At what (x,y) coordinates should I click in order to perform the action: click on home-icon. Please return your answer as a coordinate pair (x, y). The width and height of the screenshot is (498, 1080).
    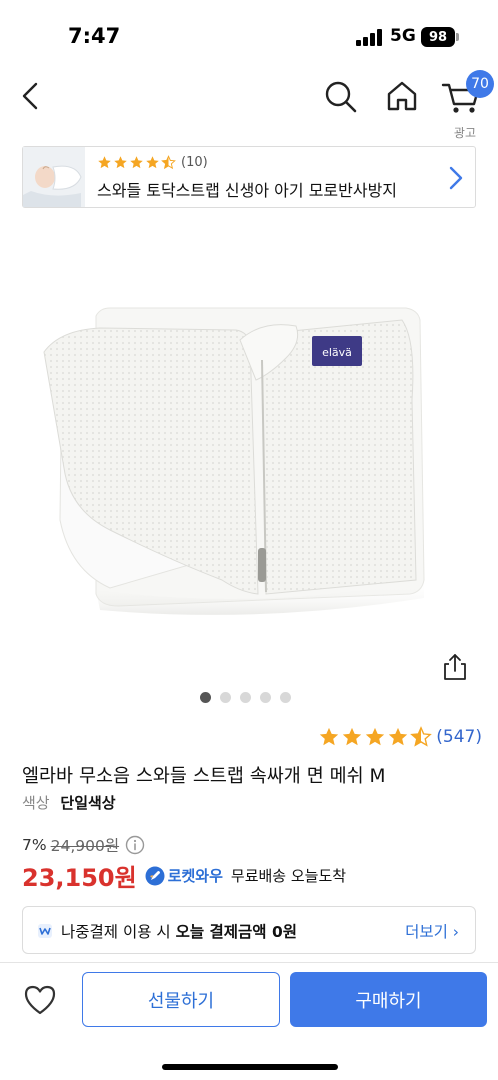
    Looking at the image, I should click on (402, 96).